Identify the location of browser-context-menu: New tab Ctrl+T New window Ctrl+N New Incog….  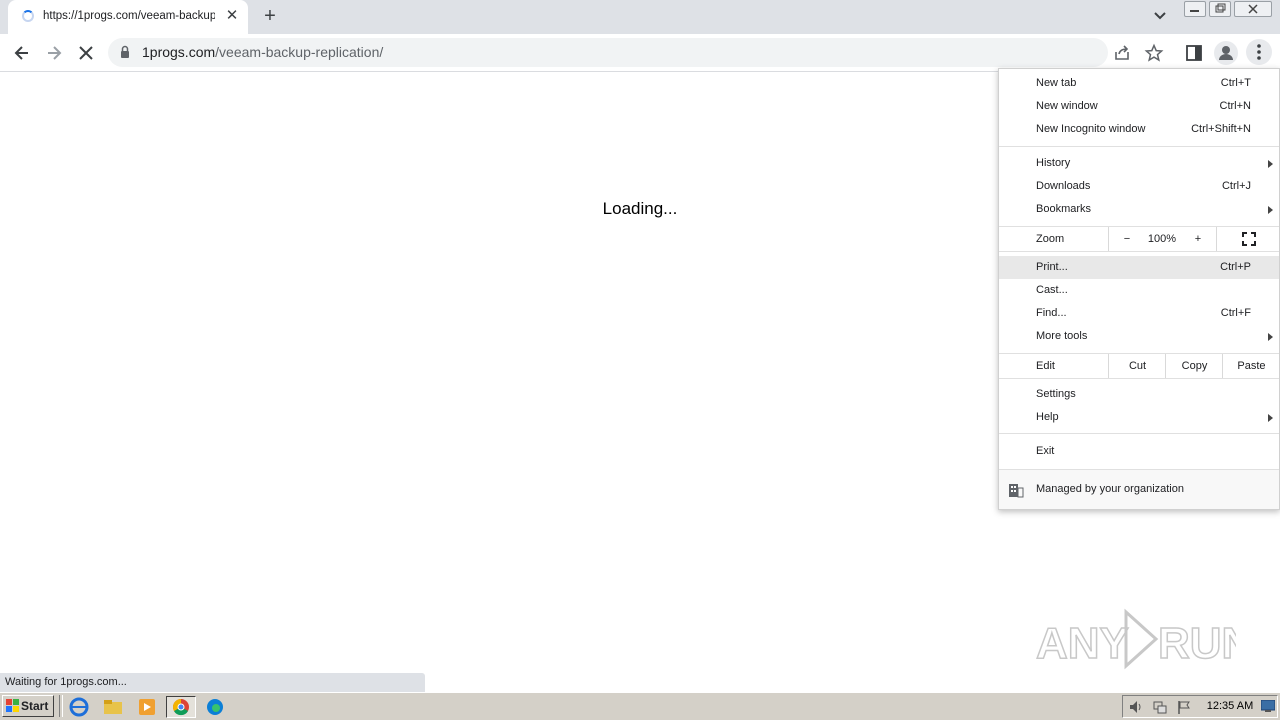
(1139, 289).